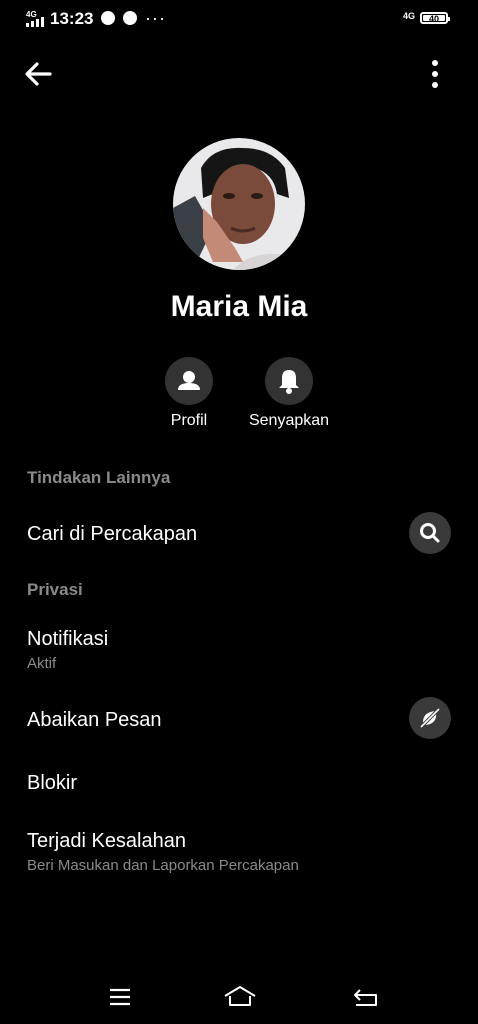 The image size is (478, 1024). What do you see at coordinates (108, 18) in the screenshot?
I see `app-notification-icon` at bounding box center [108, 18].